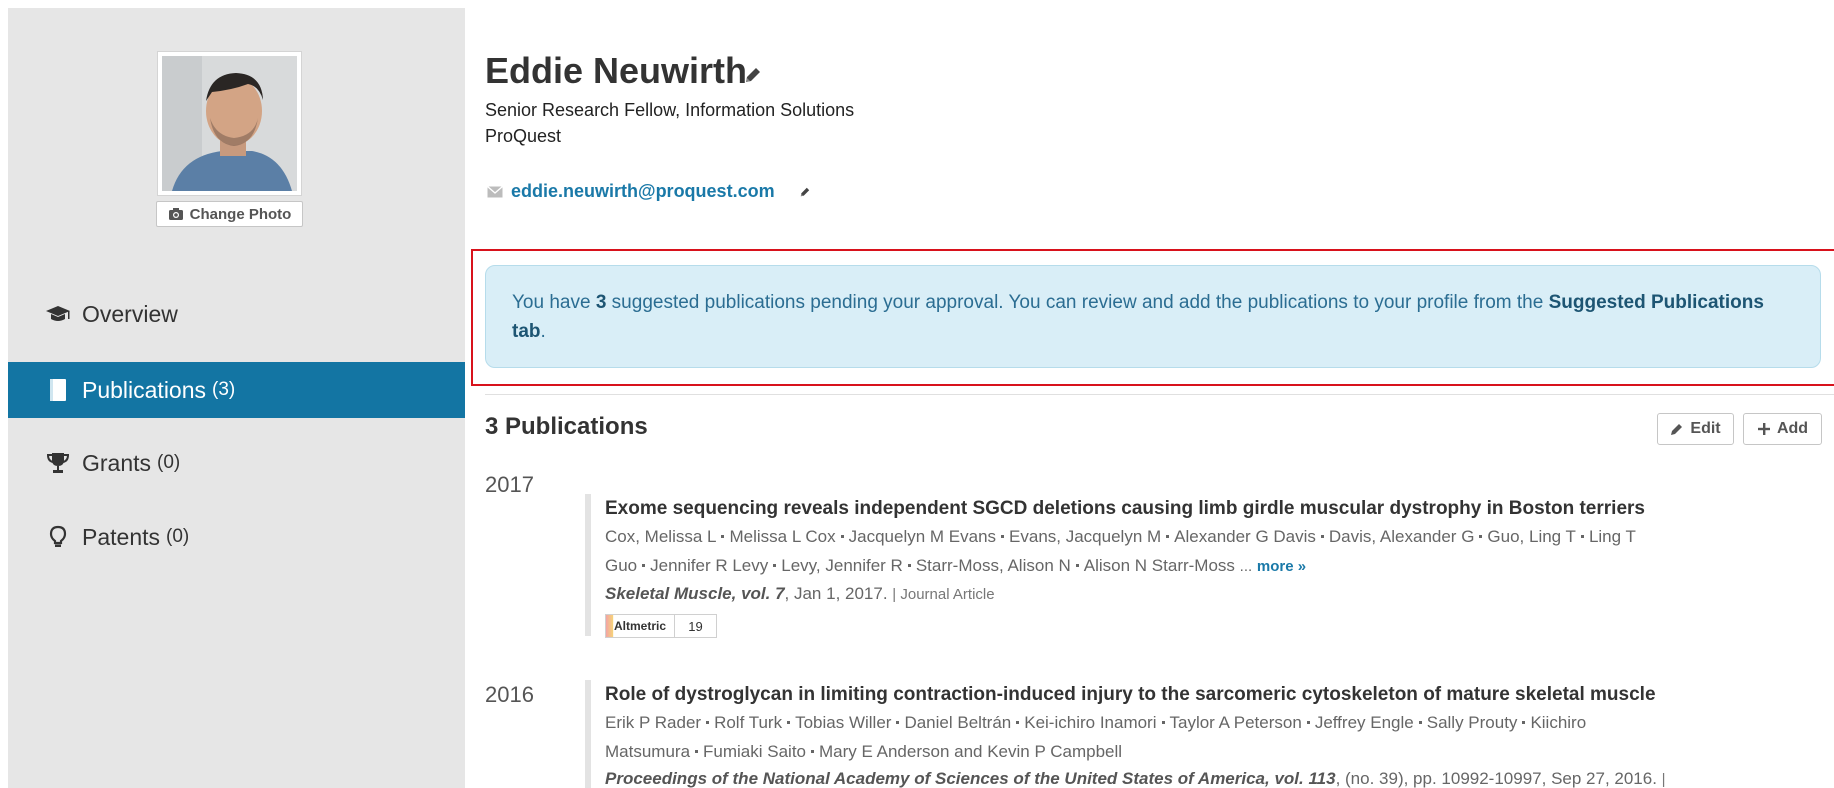 The height and width of the screenshot is (788, 1834). Describe the element at coordinates (922, 536) in the screenshot. I see `author-name: Jacquelyn M Evans` at that location.